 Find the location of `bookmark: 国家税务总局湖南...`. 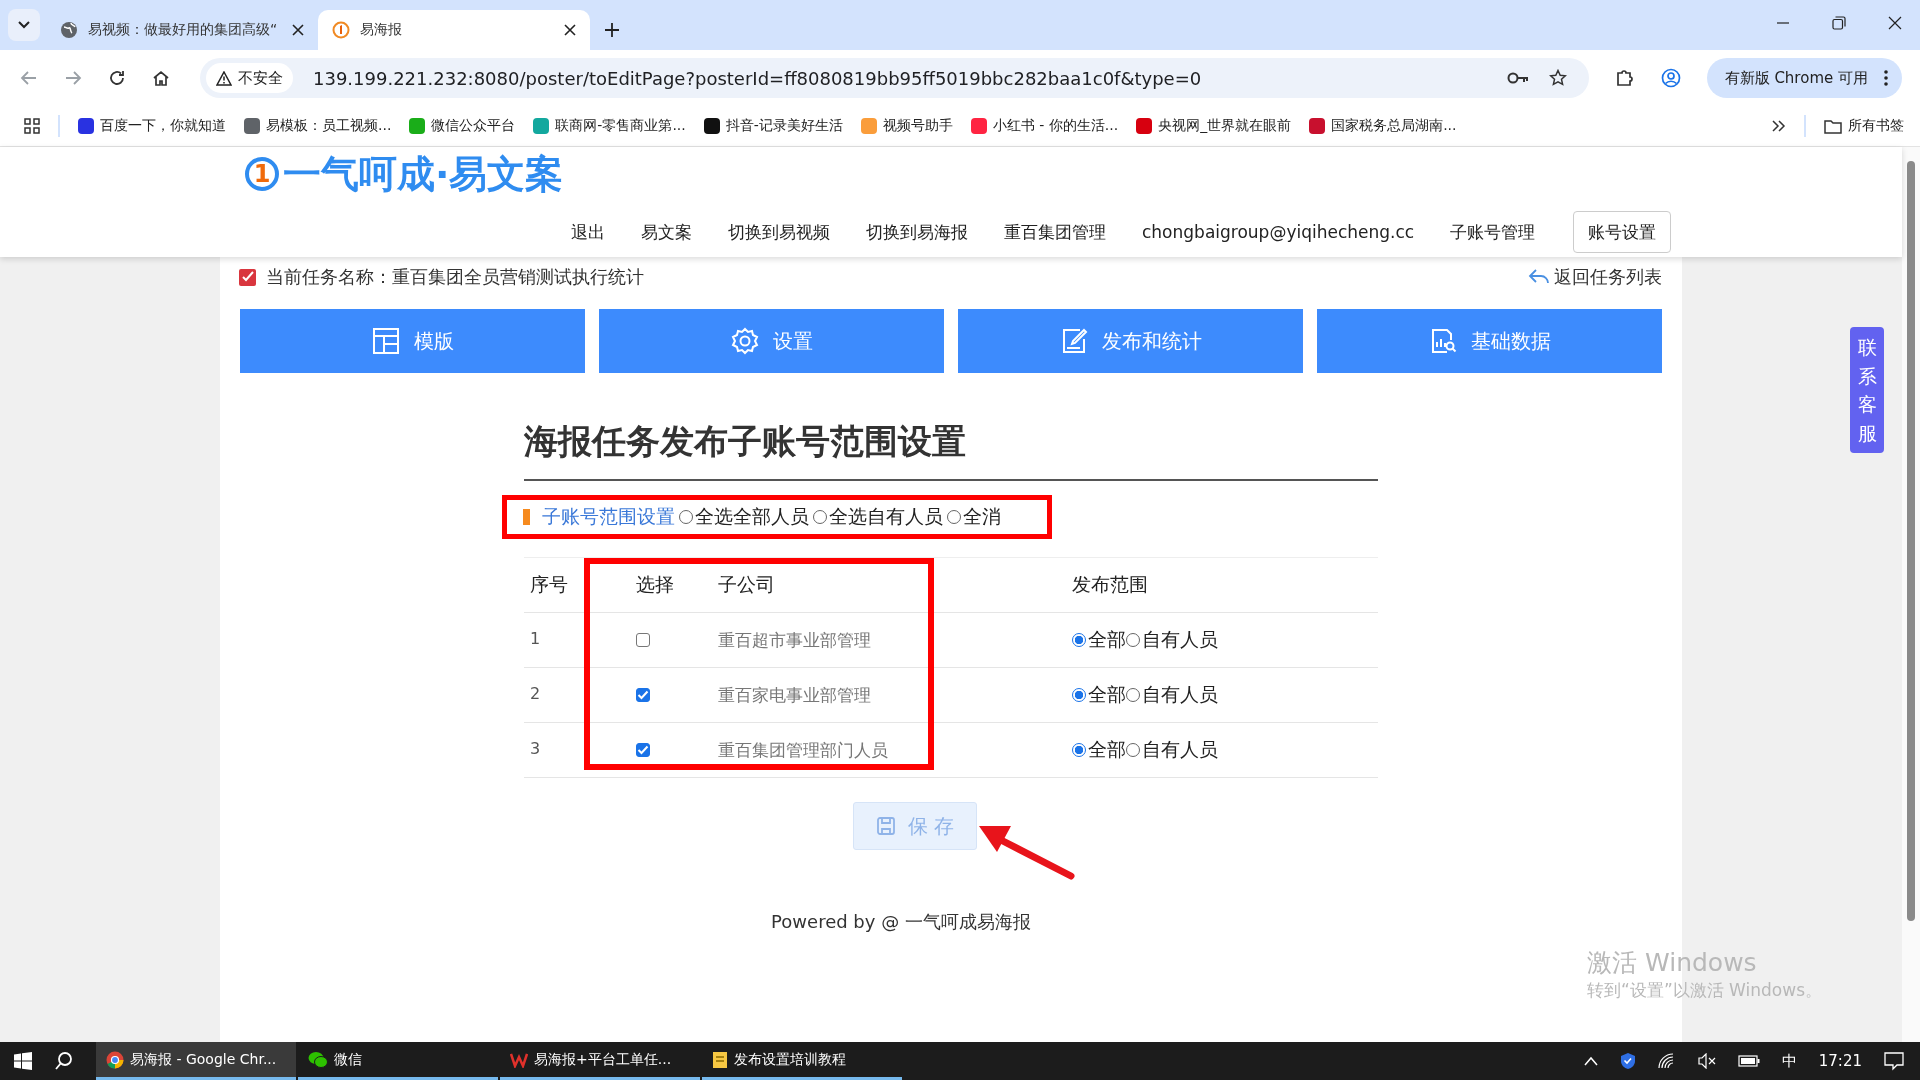

bookmark: 国家税务总局湖南... is located at coordinates (1383, 126).